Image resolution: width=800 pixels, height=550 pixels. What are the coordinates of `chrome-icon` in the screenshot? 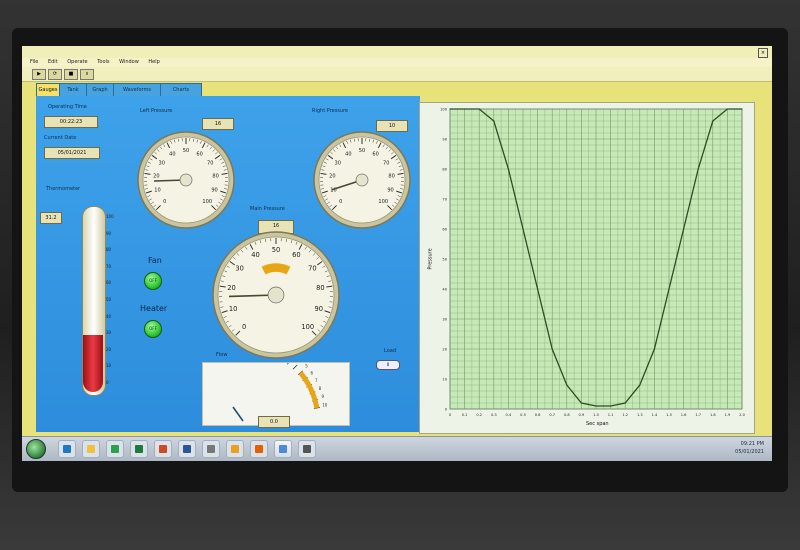 It's located at (235, 449).